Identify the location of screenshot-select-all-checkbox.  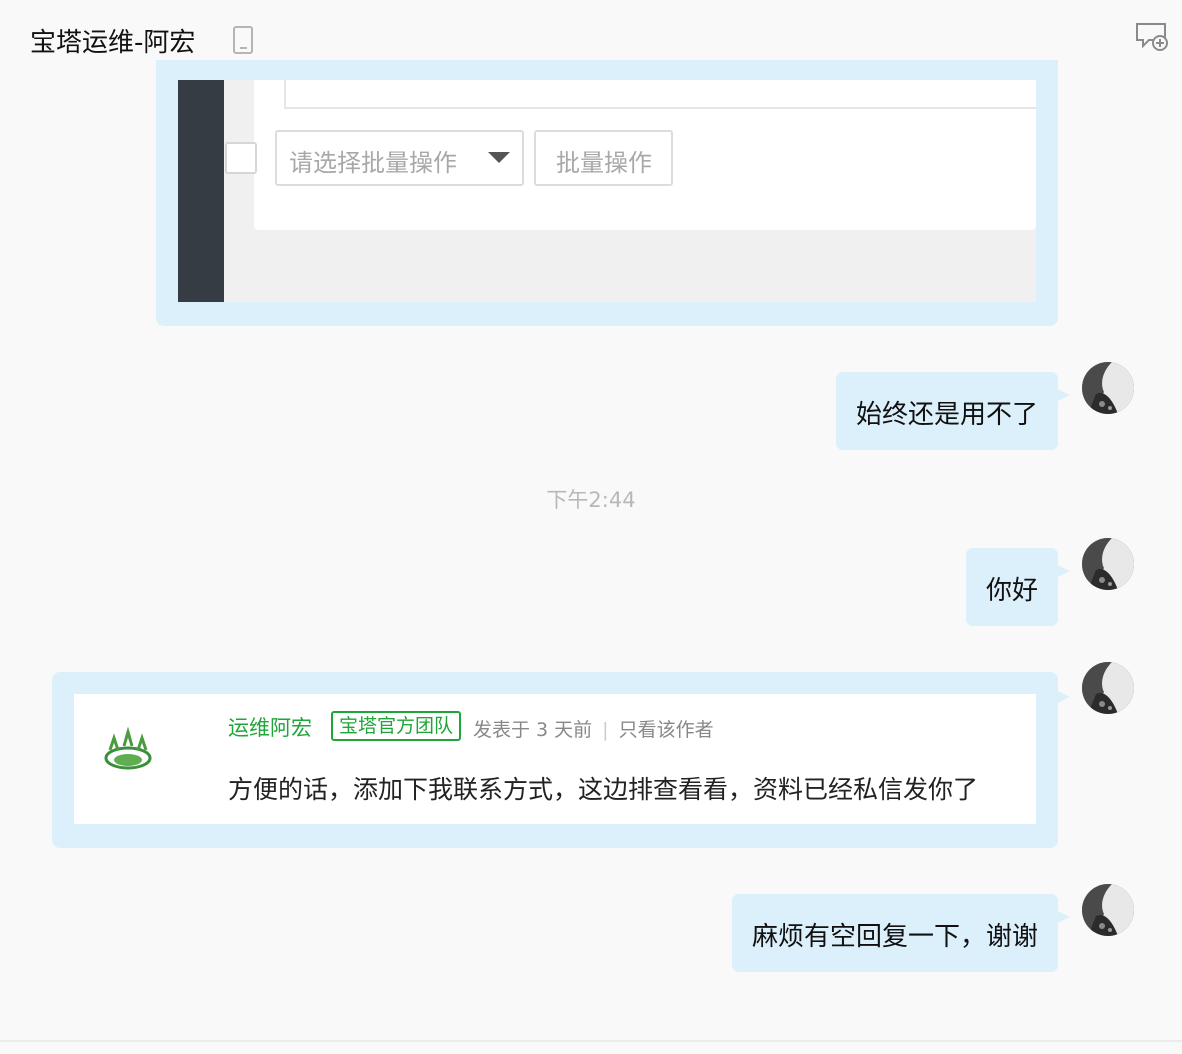
(241, 158).